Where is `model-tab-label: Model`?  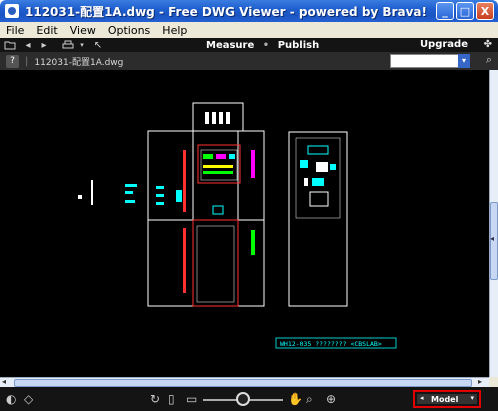 model-tab-label: Model is located at coordinates (445, 399).